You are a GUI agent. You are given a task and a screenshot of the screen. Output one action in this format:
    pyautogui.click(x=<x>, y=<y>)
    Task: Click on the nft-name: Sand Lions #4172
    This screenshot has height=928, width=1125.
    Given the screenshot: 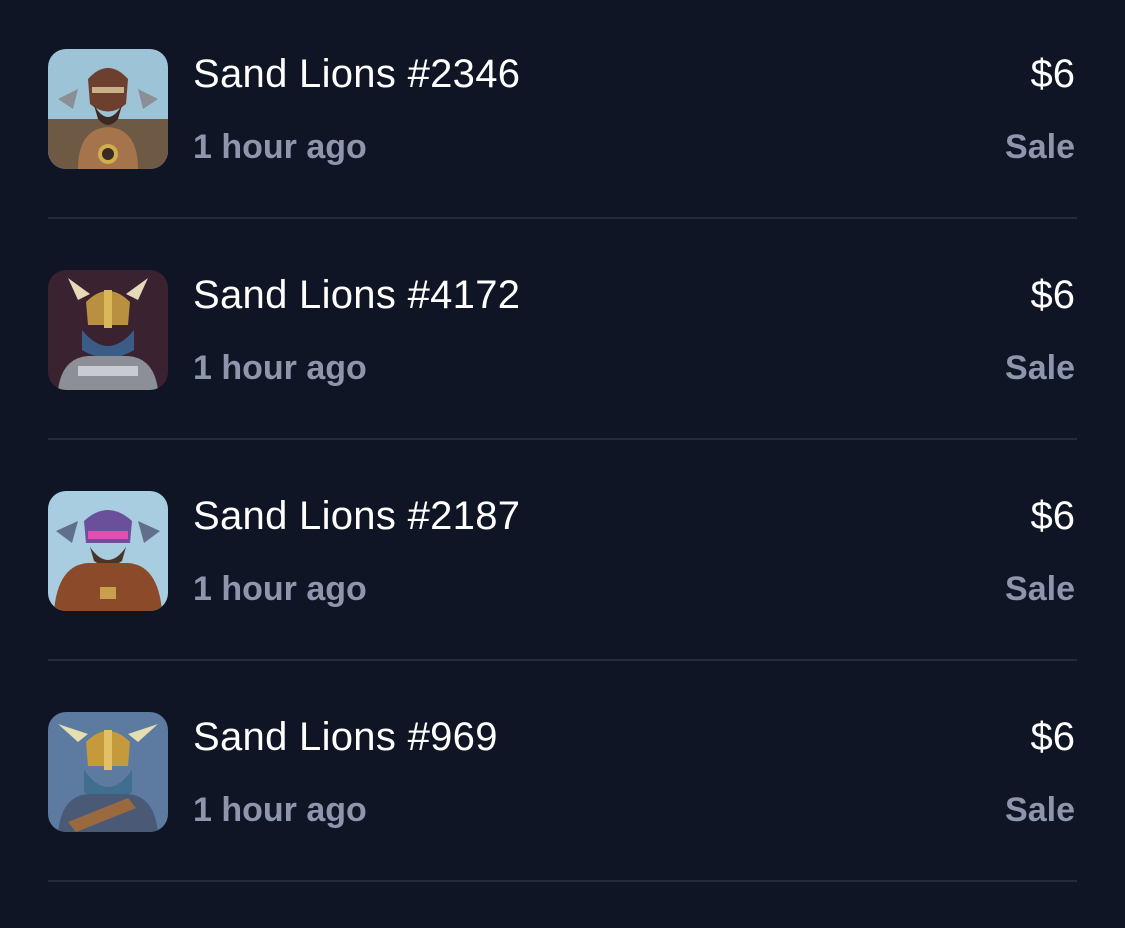 What is the action you would take?
    pyautogui.click(x=356, y=295)
    